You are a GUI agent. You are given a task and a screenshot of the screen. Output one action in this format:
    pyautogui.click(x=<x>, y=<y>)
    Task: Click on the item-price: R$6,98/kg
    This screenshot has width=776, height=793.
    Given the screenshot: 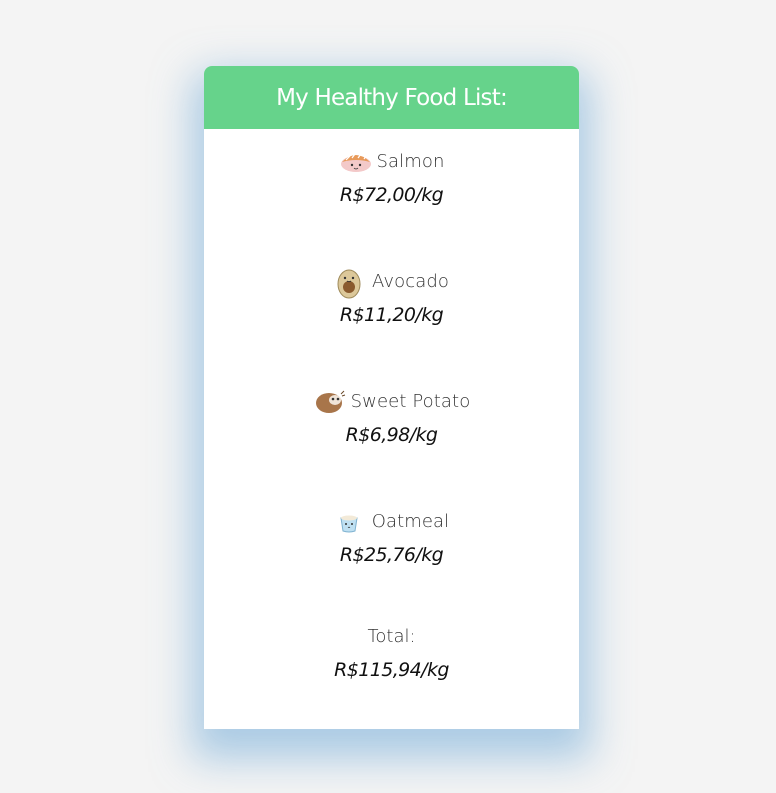 What is the action you would take?
    pyautogui.click(x=391, y=435)
    